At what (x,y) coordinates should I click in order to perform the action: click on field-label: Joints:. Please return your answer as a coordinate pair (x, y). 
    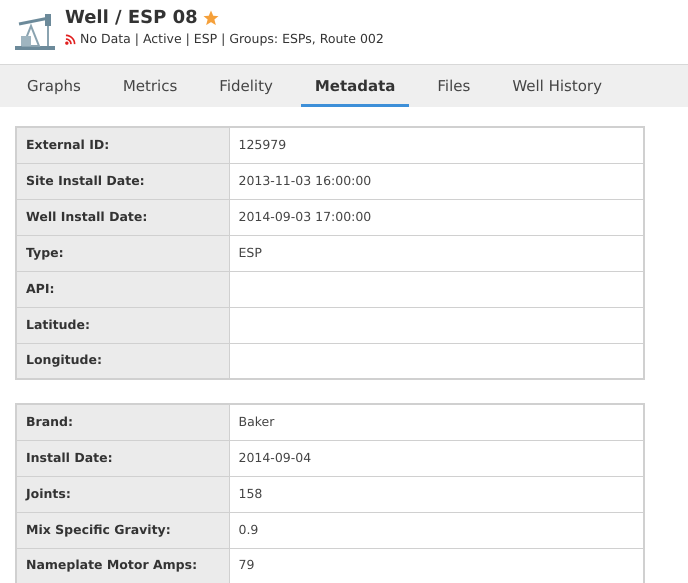
    Looking at the image, I should click on (122, 494).